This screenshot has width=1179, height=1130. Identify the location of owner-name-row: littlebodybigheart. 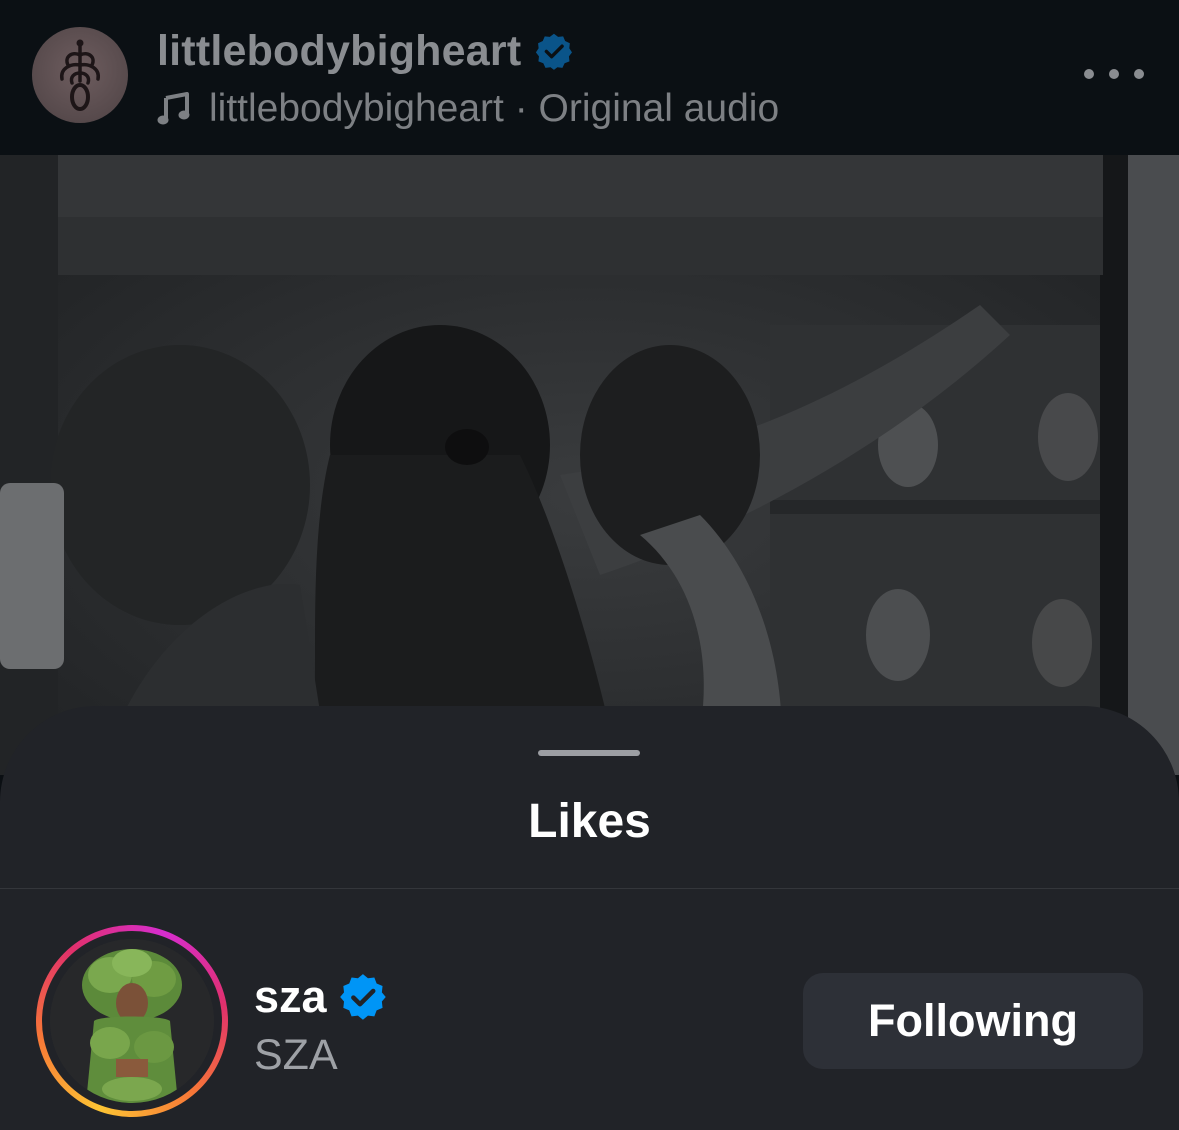
(365, 51).